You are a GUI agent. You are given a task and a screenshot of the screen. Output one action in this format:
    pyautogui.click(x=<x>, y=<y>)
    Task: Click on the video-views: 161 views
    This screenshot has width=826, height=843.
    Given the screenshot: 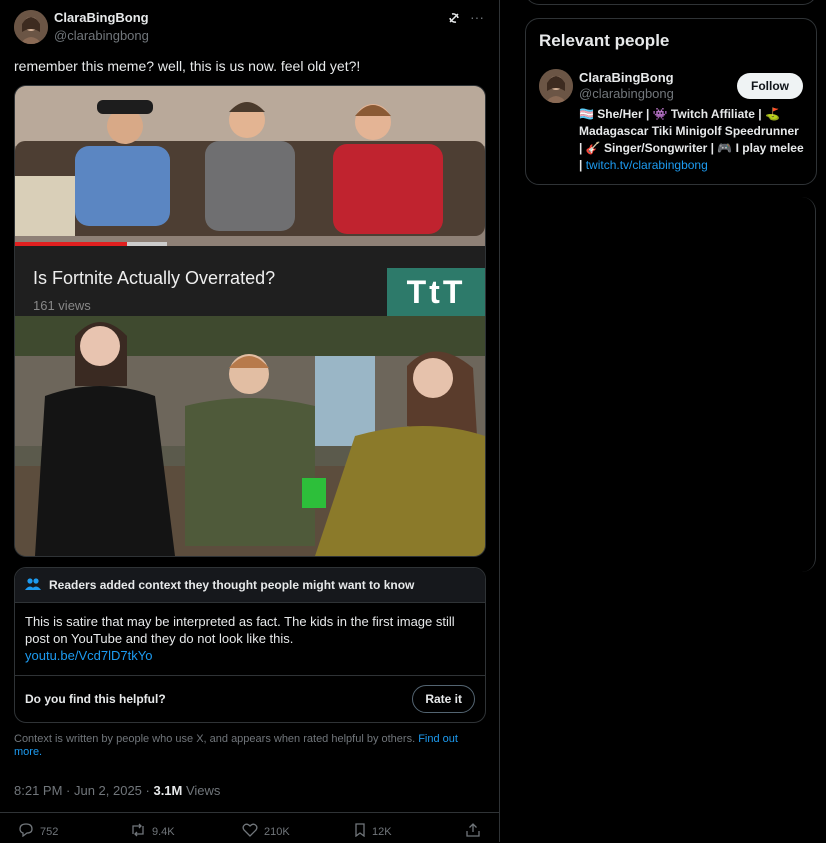 What is the action you would take?
    pyautogui.click(x=62, y=305)
    